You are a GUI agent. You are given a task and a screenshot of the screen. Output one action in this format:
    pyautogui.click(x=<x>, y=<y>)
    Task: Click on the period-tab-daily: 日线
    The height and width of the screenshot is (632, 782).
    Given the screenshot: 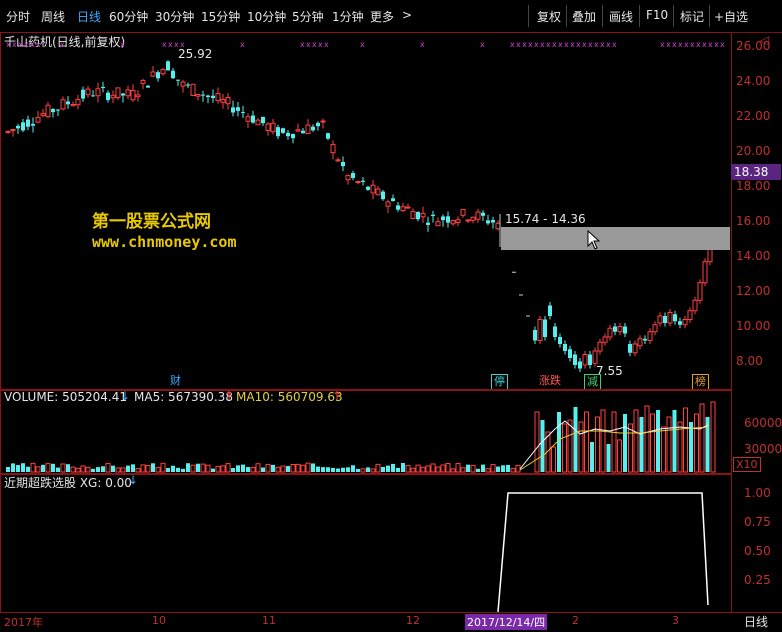 What is the action you would take?
    pyautogui.click(x=89, y=16)
    